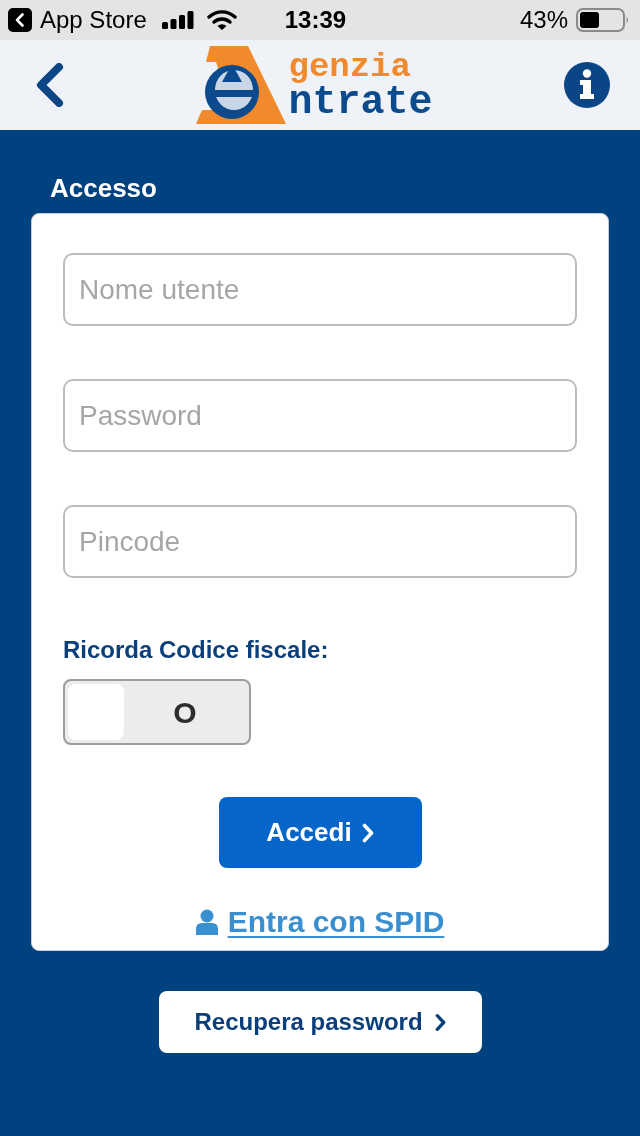  What do you see at coordinates (320, 415) in the screenshot?
I see `input-field: Password` at bounding box center [320, 415].